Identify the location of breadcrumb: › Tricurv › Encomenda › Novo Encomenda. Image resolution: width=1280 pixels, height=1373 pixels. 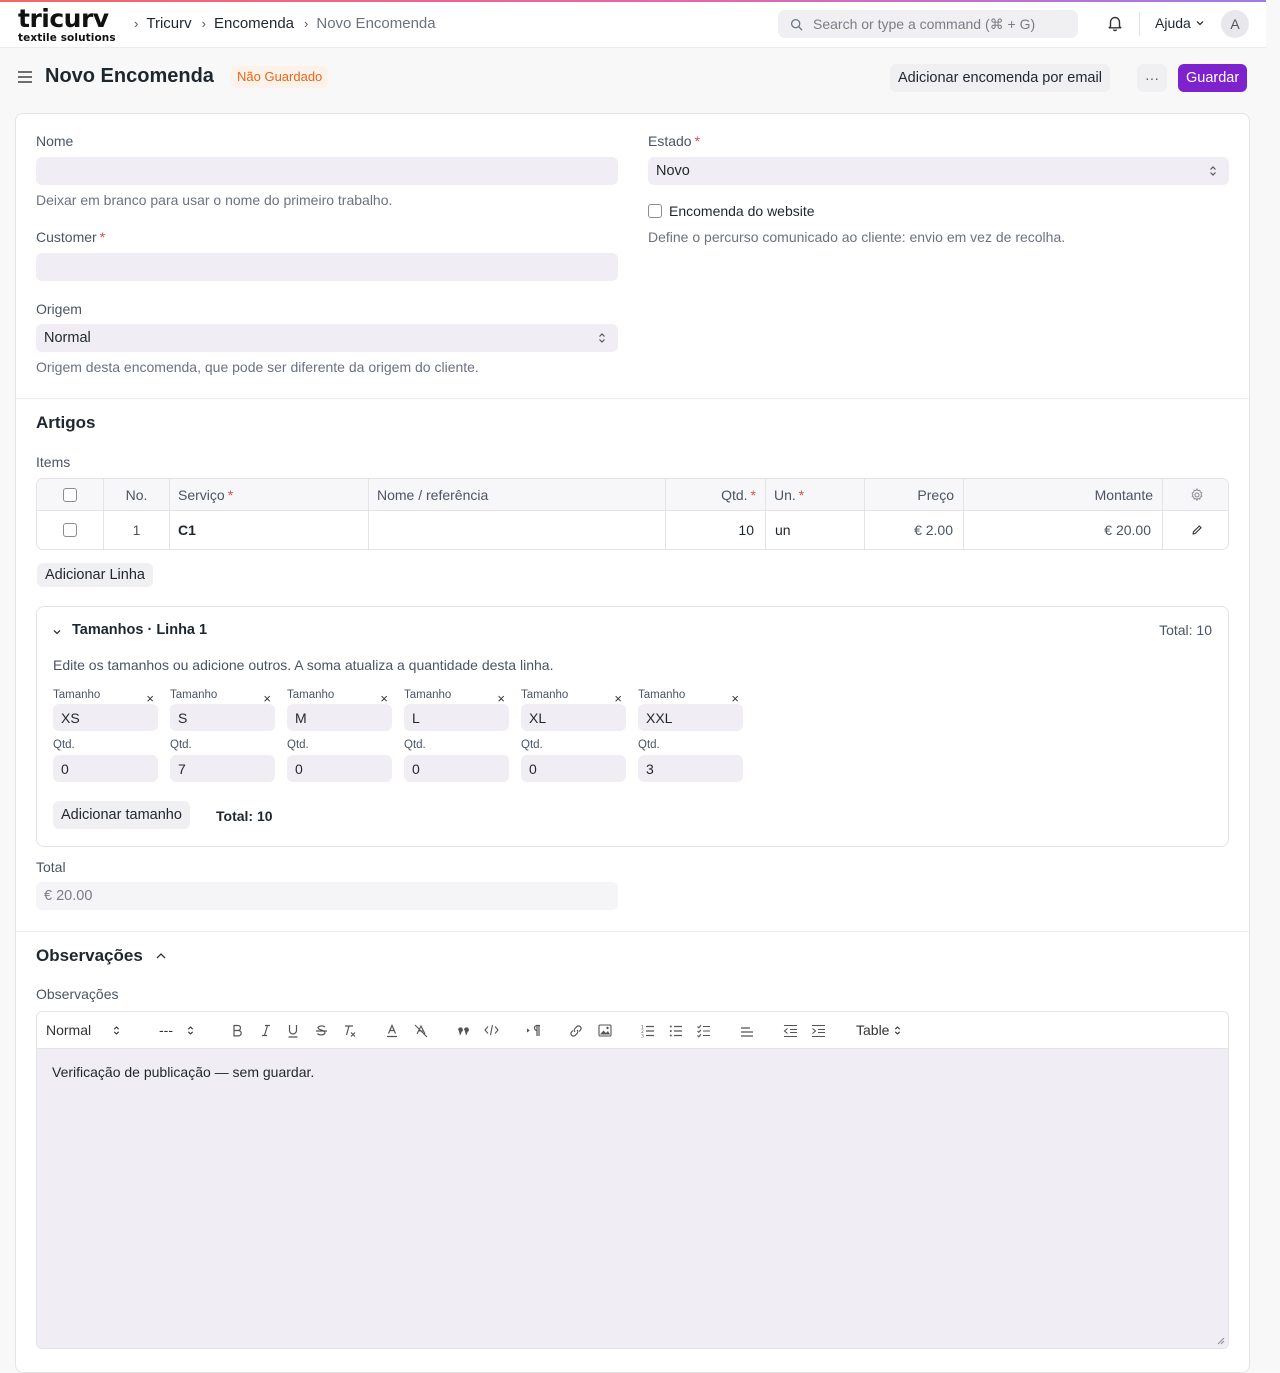
(290, 23).